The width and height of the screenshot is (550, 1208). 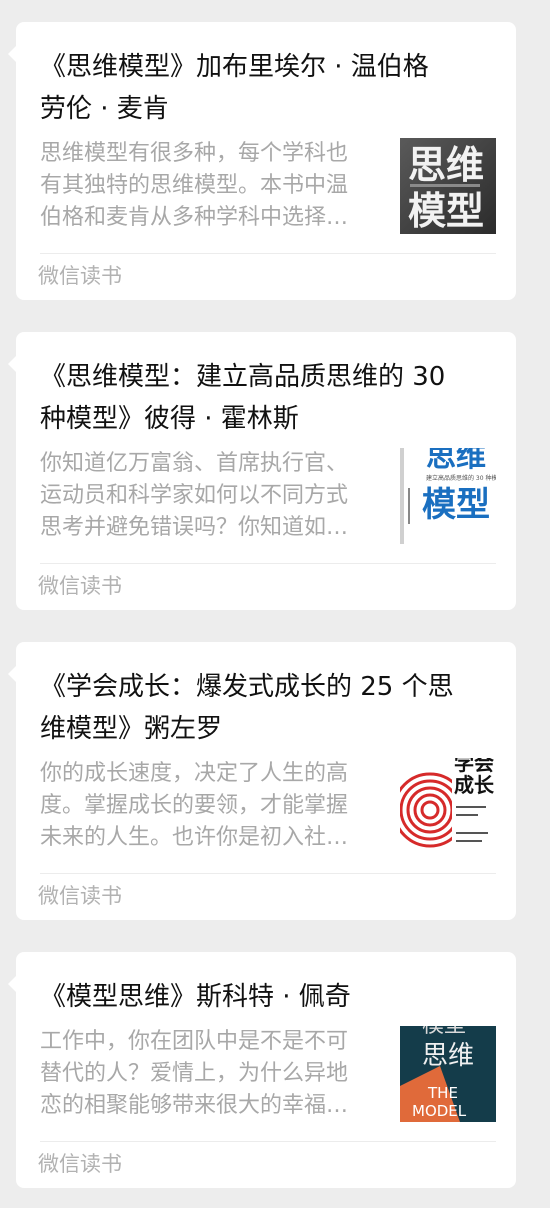 What do you see at coordinates (266, 398) in the screenshot?
I see `article-title: 《思维模型：建立高品质思维的 30 种模型》彼得 · 霍林斯` at bounding box center [266, 398].